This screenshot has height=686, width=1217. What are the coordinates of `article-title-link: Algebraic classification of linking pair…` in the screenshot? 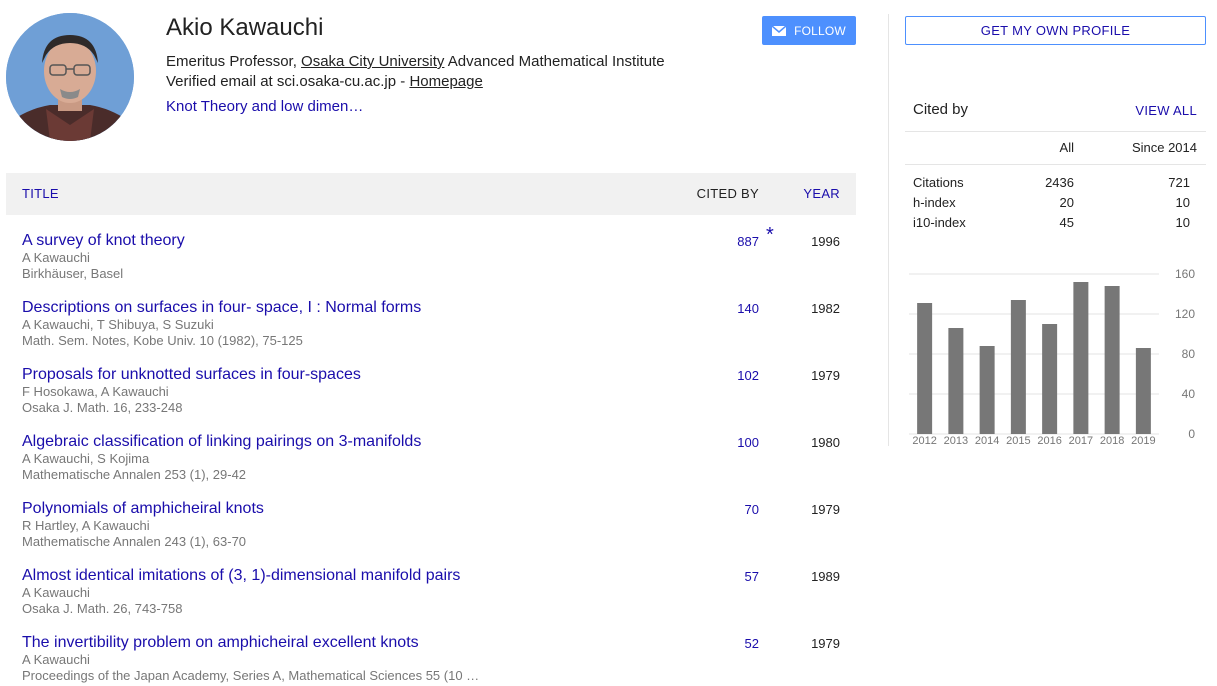 It's located at (221, 441).